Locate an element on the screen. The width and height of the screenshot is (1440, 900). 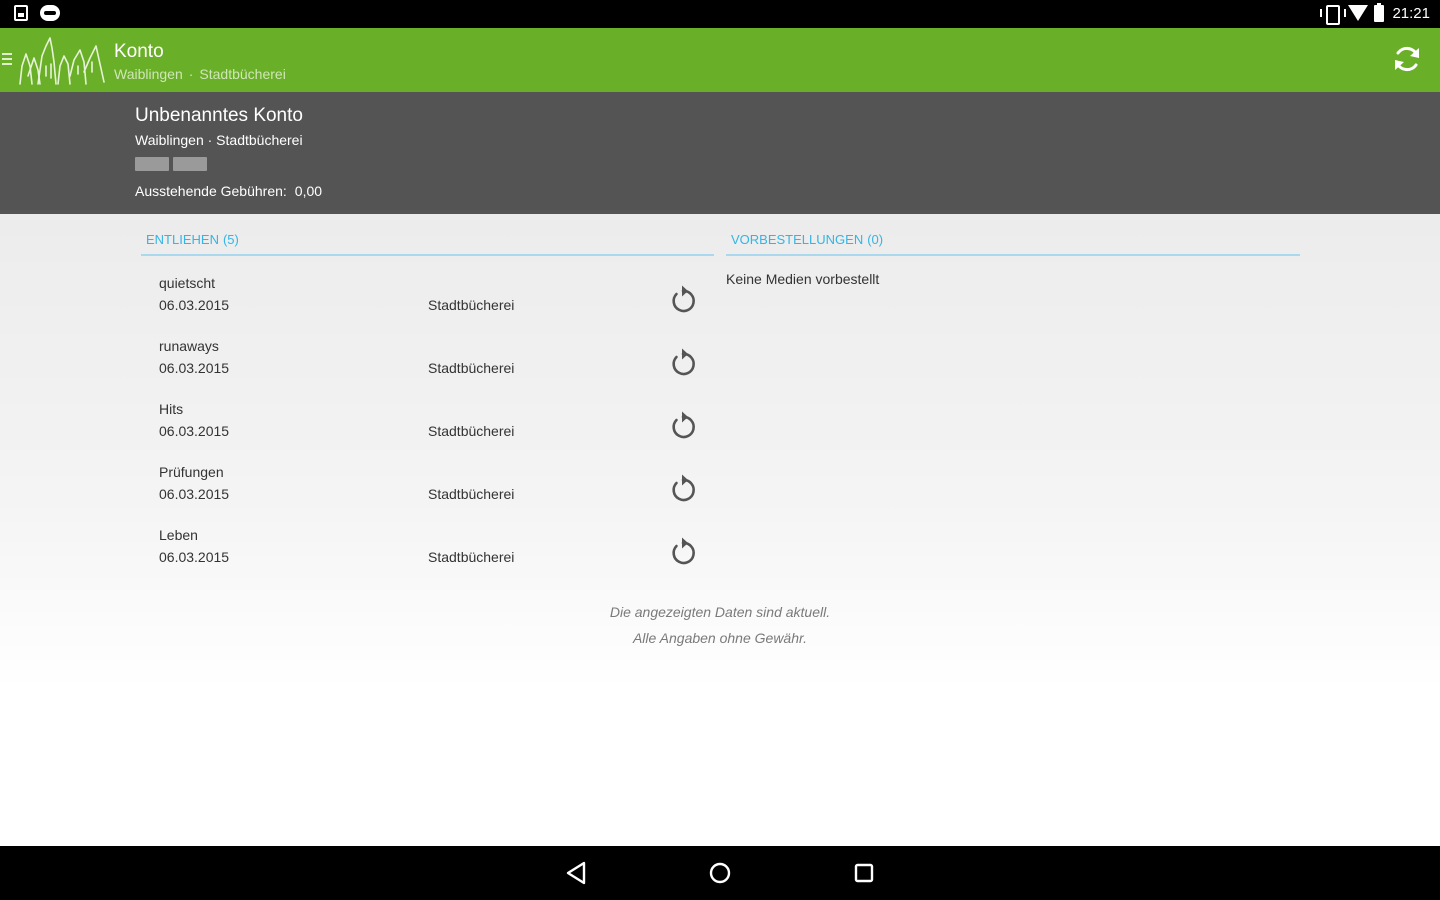
battery-icon is located at coordinates (1379, 12).